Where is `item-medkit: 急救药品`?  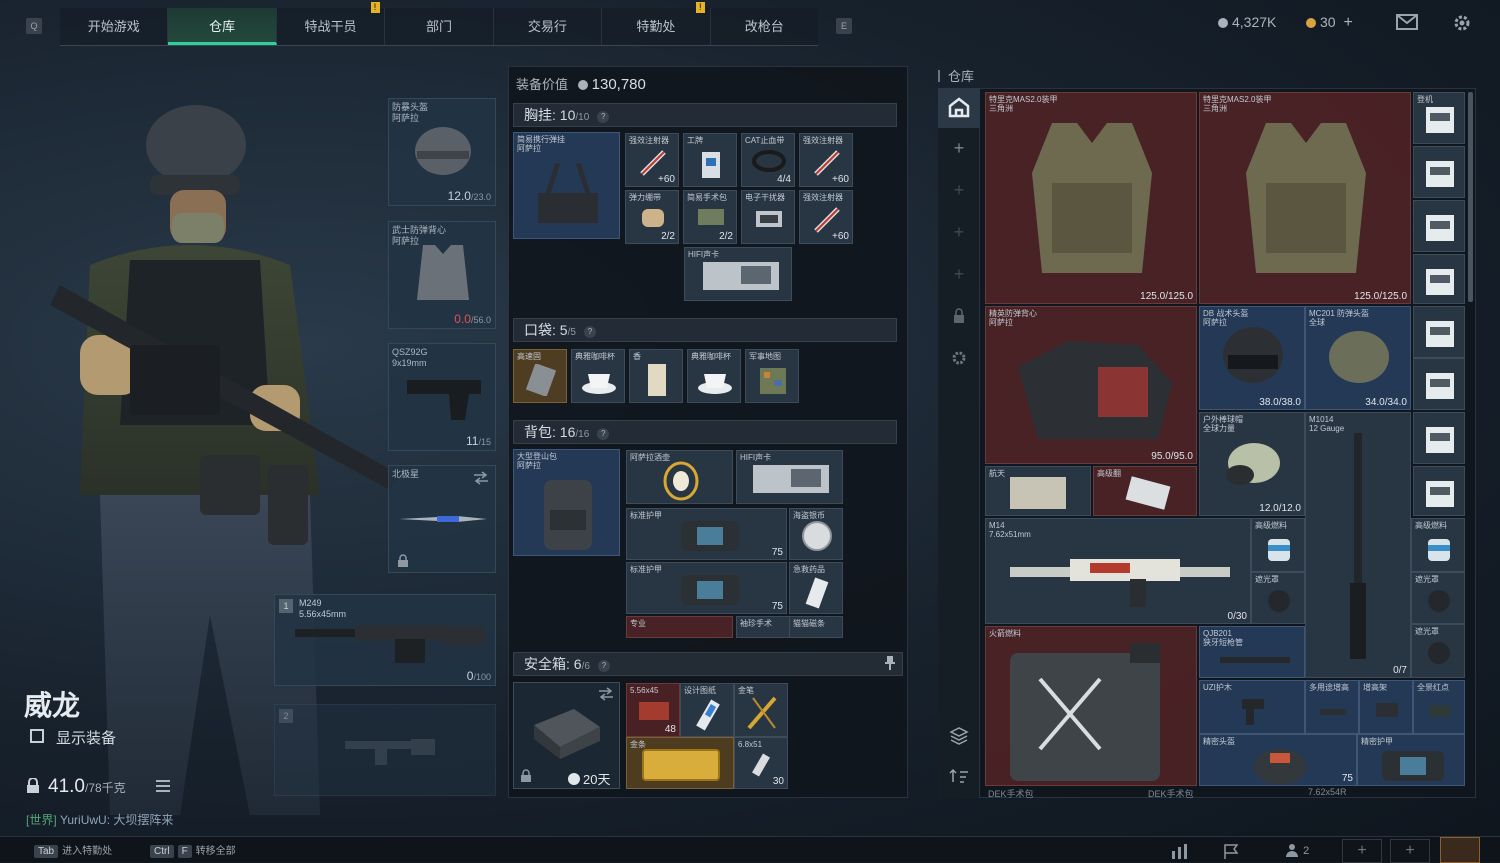
item-medkit: 急救药品 is located at coordinates (816, 588).